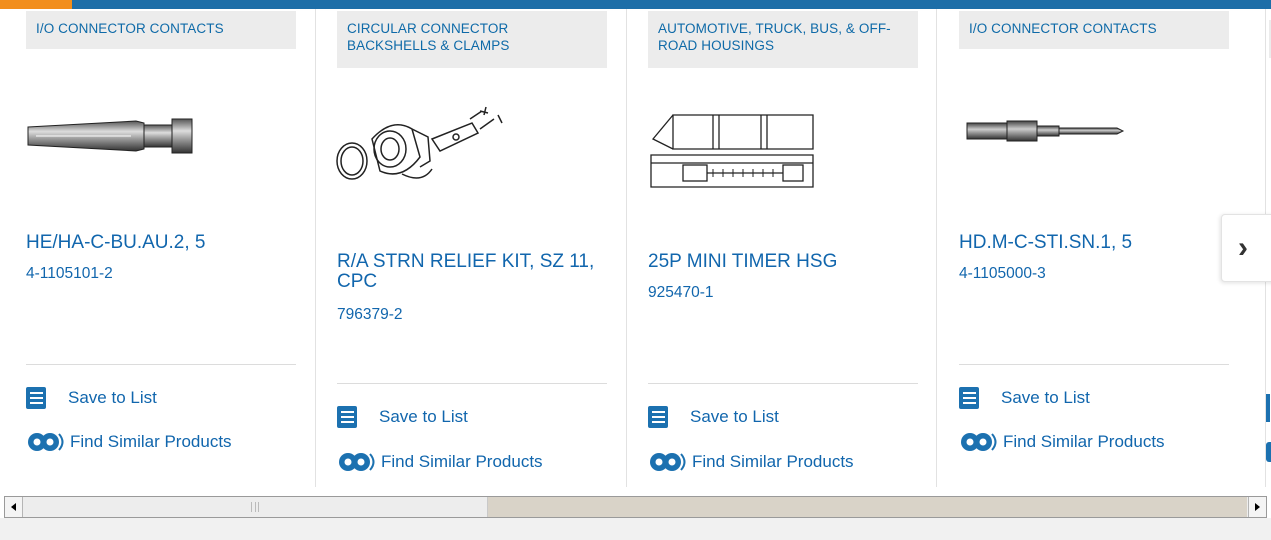 Image resolution: width=1271 pixels, height=540 pixels. Describe the element at coordinates (867, 507) in the screenshot. I see `scrollbar-track` at that location.